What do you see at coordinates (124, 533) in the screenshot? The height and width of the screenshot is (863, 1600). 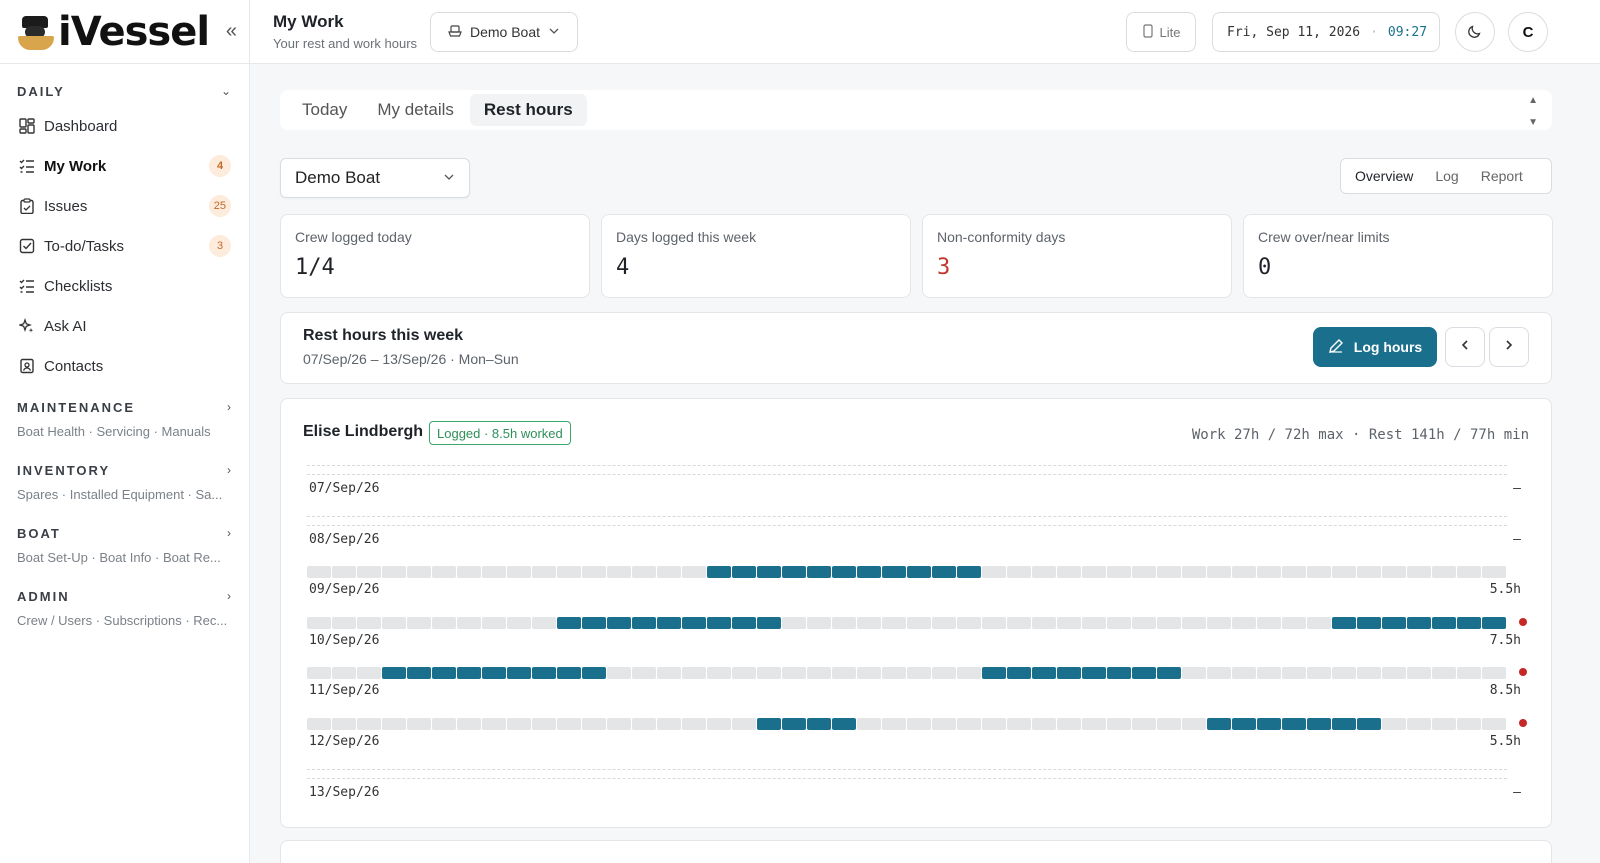 I see `section-boat: BOAT ›` at bounding box center [124, 533].